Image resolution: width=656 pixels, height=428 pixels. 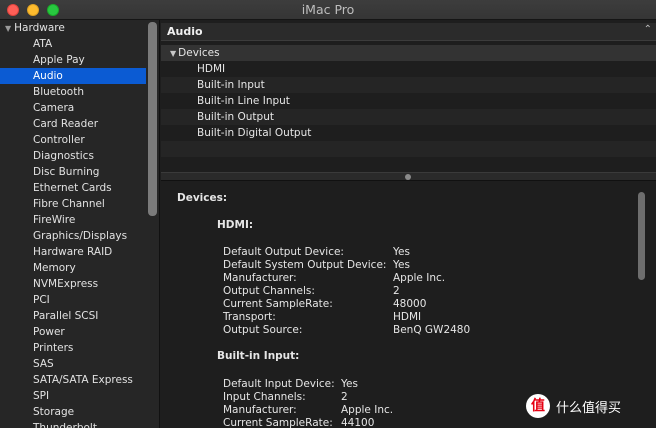 What do you see at coordinates (73, 188) in the screenshot?
I see `sidebar-item-ethernet-cards: Ethernet Cards` at bounding box center [73, 188].